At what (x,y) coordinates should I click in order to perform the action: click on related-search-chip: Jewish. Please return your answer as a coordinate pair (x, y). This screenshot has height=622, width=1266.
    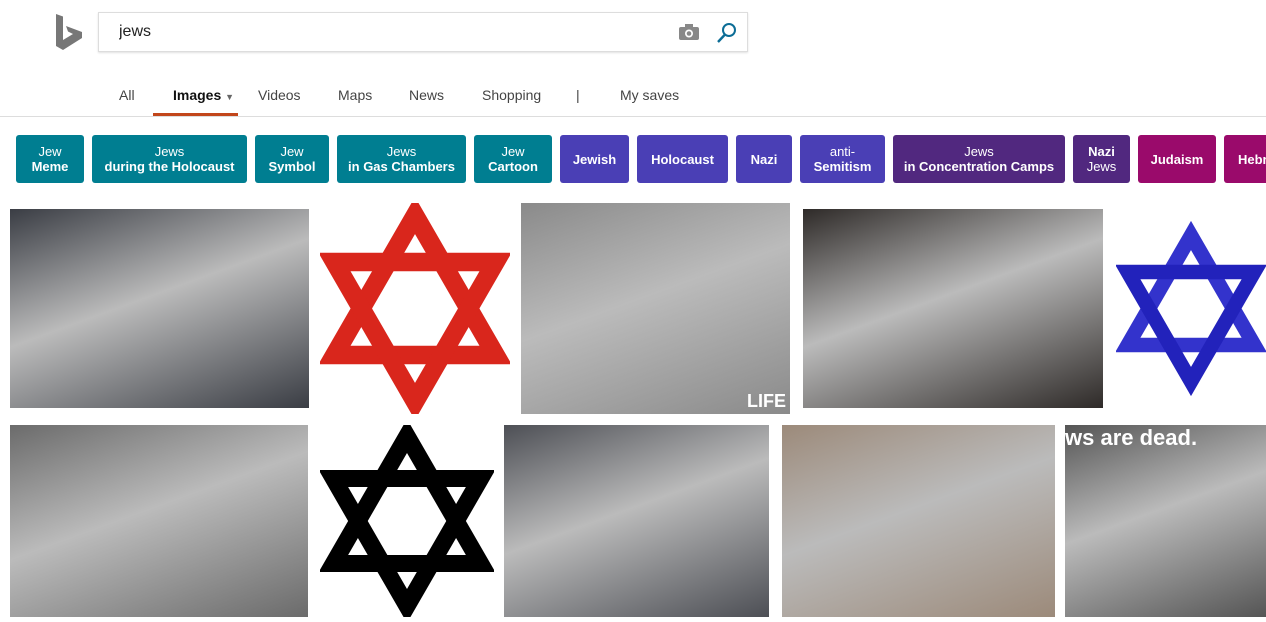
    Looking at the image, I should click on (594, 159).